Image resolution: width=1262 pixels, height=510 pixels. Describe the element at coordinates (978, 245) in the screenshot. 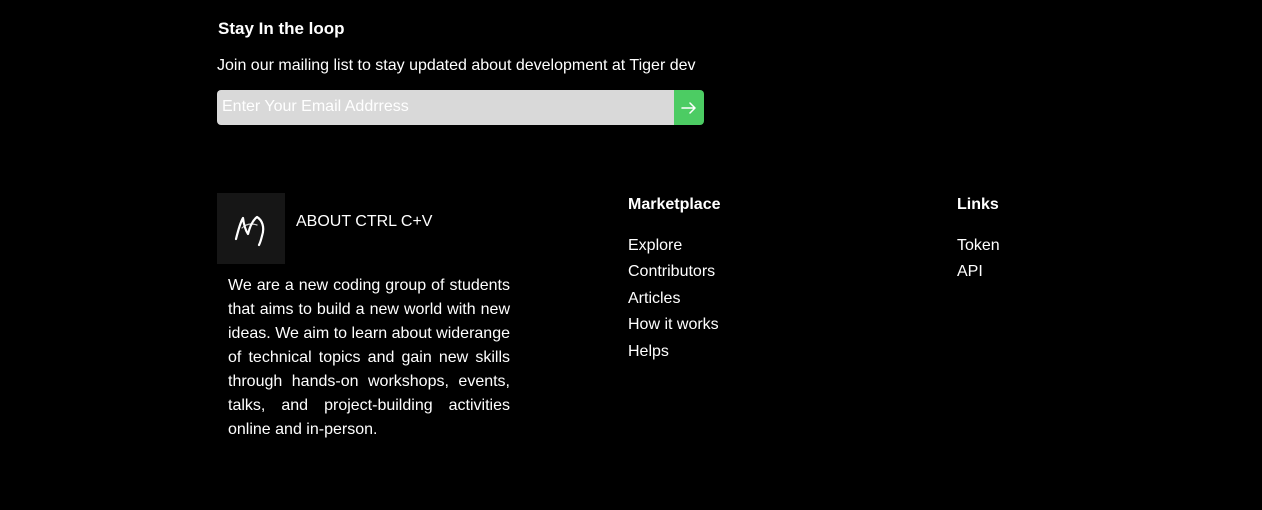

I see `link-token: Token` at that location.